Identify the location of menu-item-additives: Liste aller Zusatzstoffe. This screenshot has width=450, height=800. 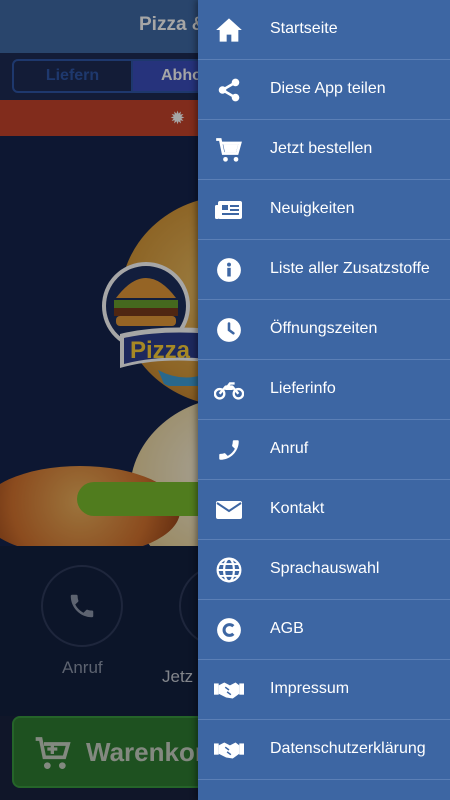
(324, 270).